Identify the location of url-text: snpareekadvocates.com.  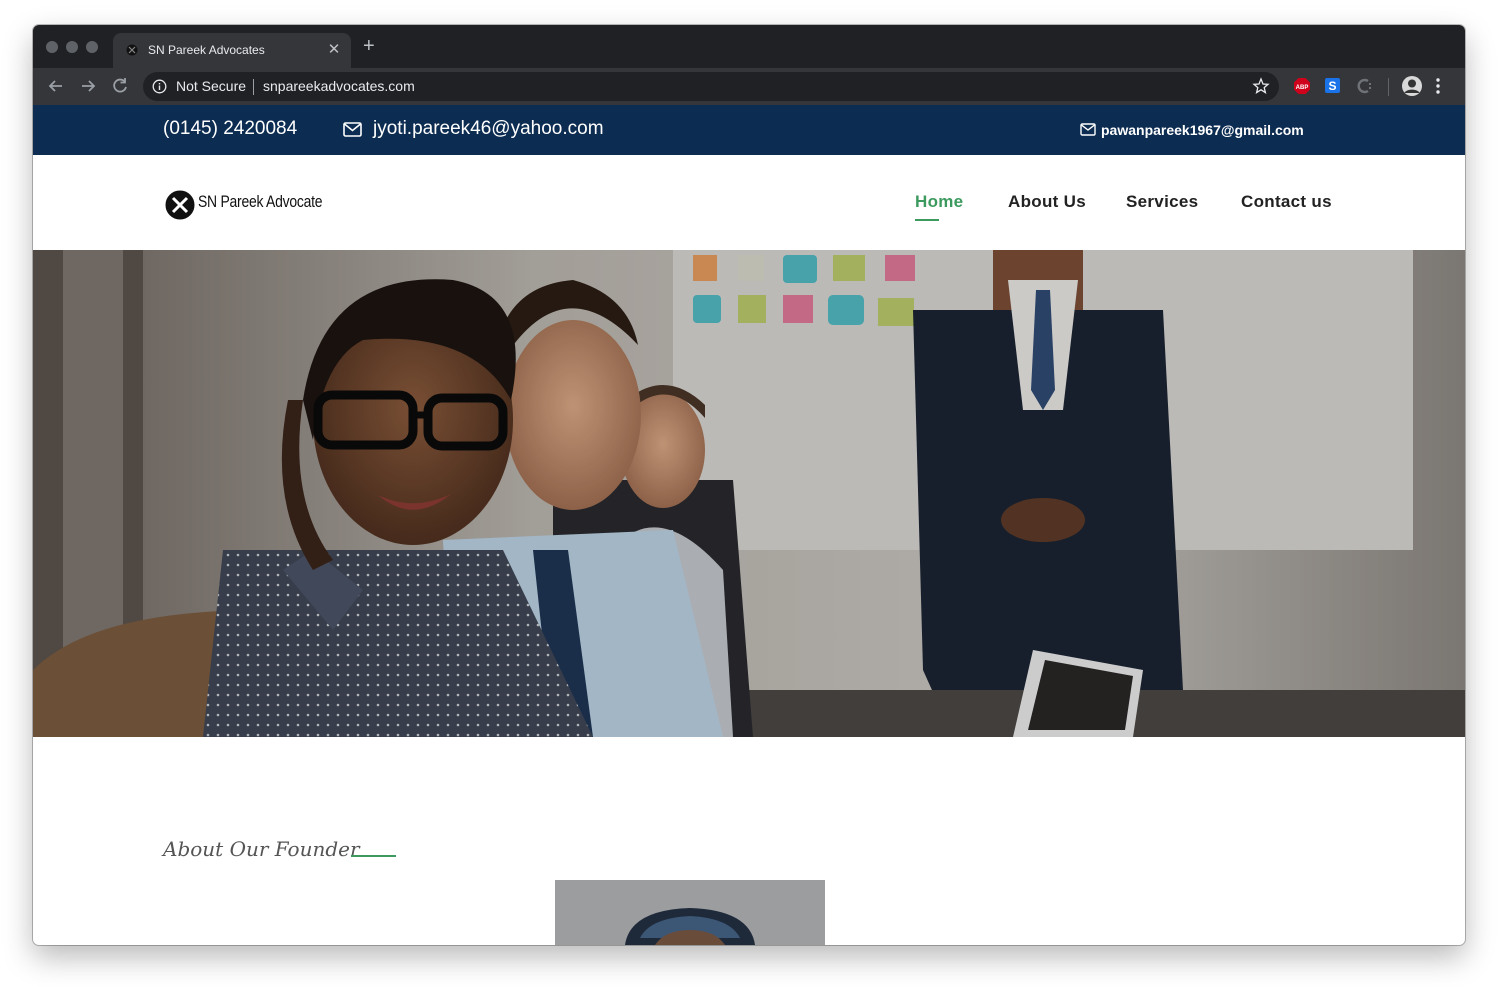
(339, 86).